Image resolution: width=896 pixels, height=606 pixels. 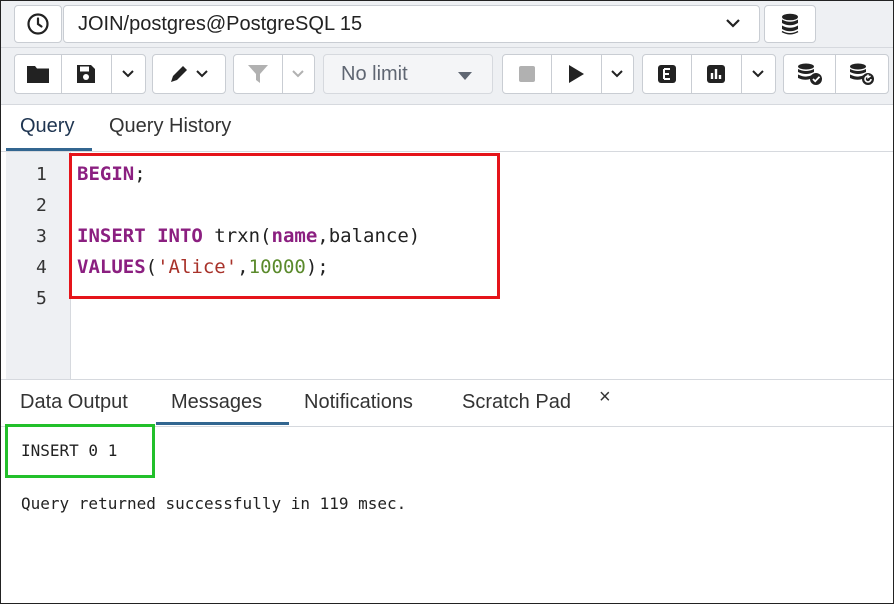 What do you see at coordinates (447, 128) in the screenshot?
I see `editor-tab-bar: Query Query History` at bounding box center [447, 128].